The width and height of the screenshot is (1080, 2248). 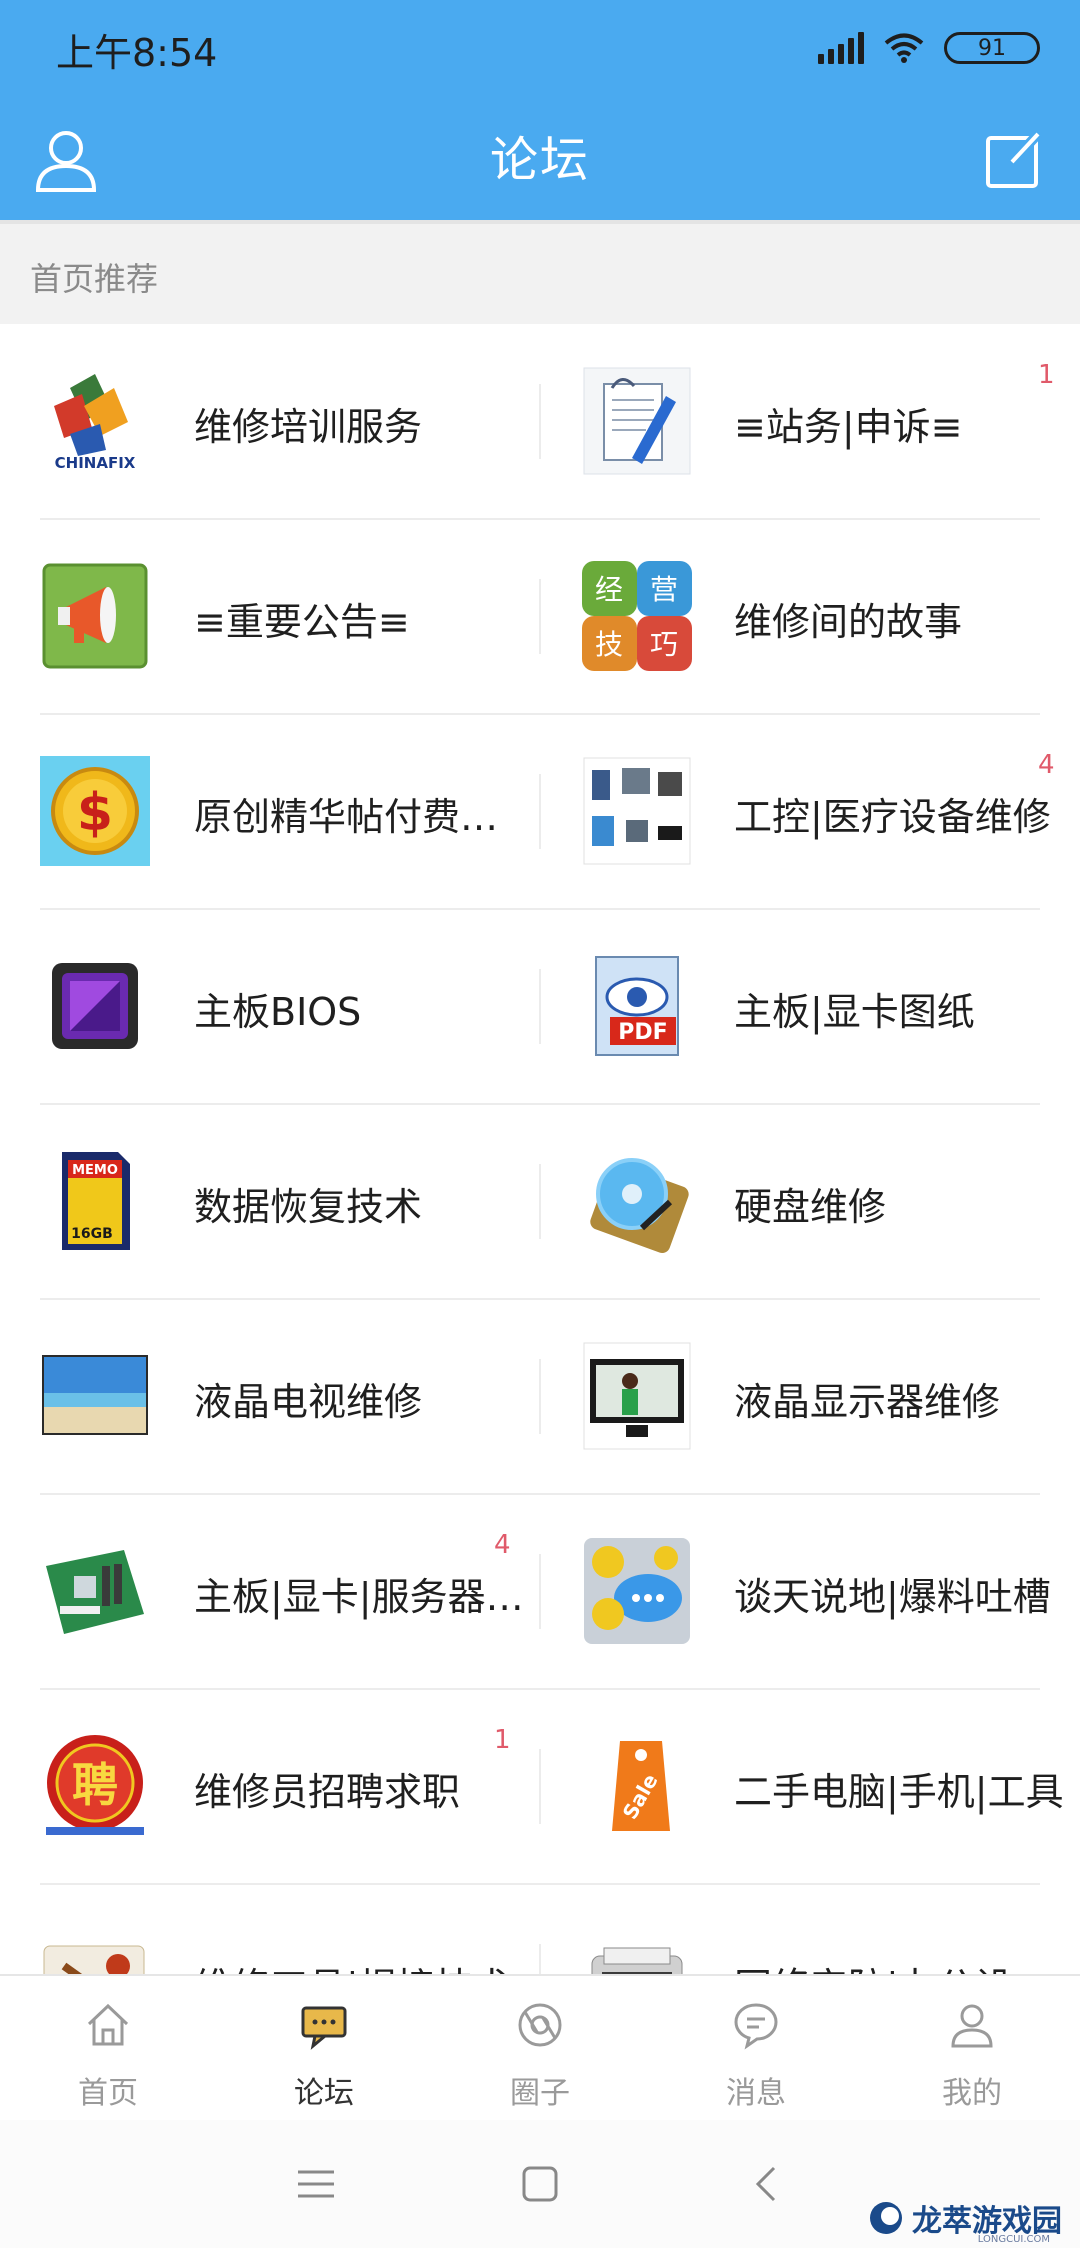 I want to click on forum-item: ≡站务|申诉≡ 1, so click(x=810, y=421).